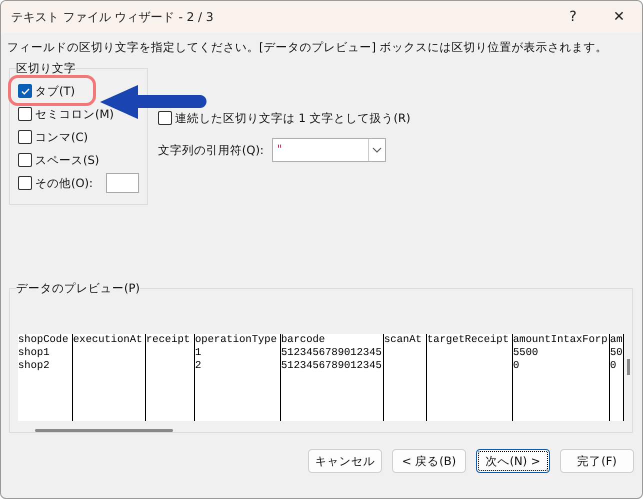  Describe the element at coordinates (113, 17) in the screenshot. I see `window-title: テキスト ファイル ウィザード - 2 / 3` at that location.